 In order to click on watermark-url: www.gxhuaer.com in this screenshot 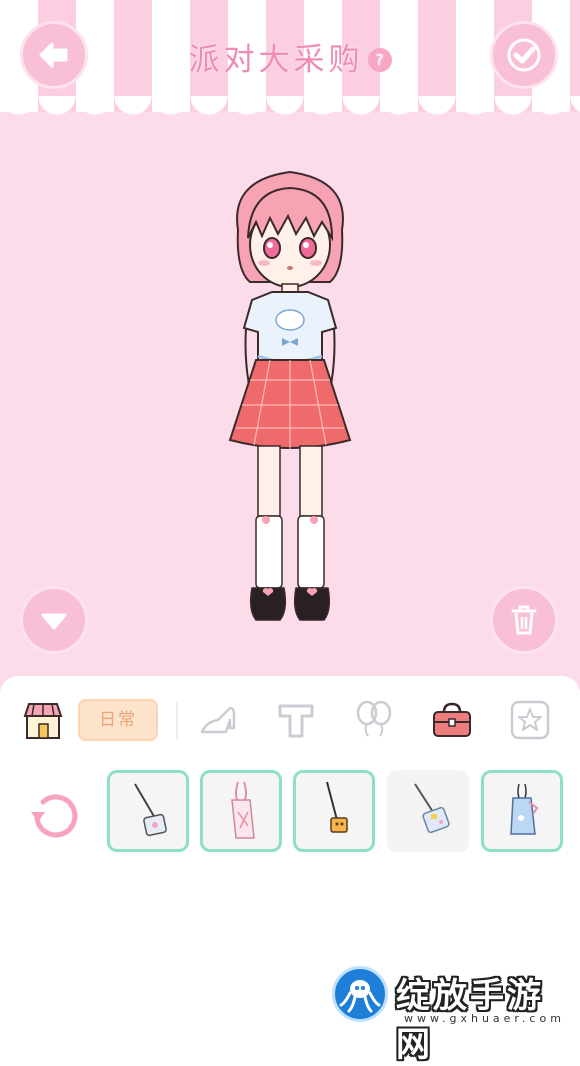, I will do `click(484, 1018)`.